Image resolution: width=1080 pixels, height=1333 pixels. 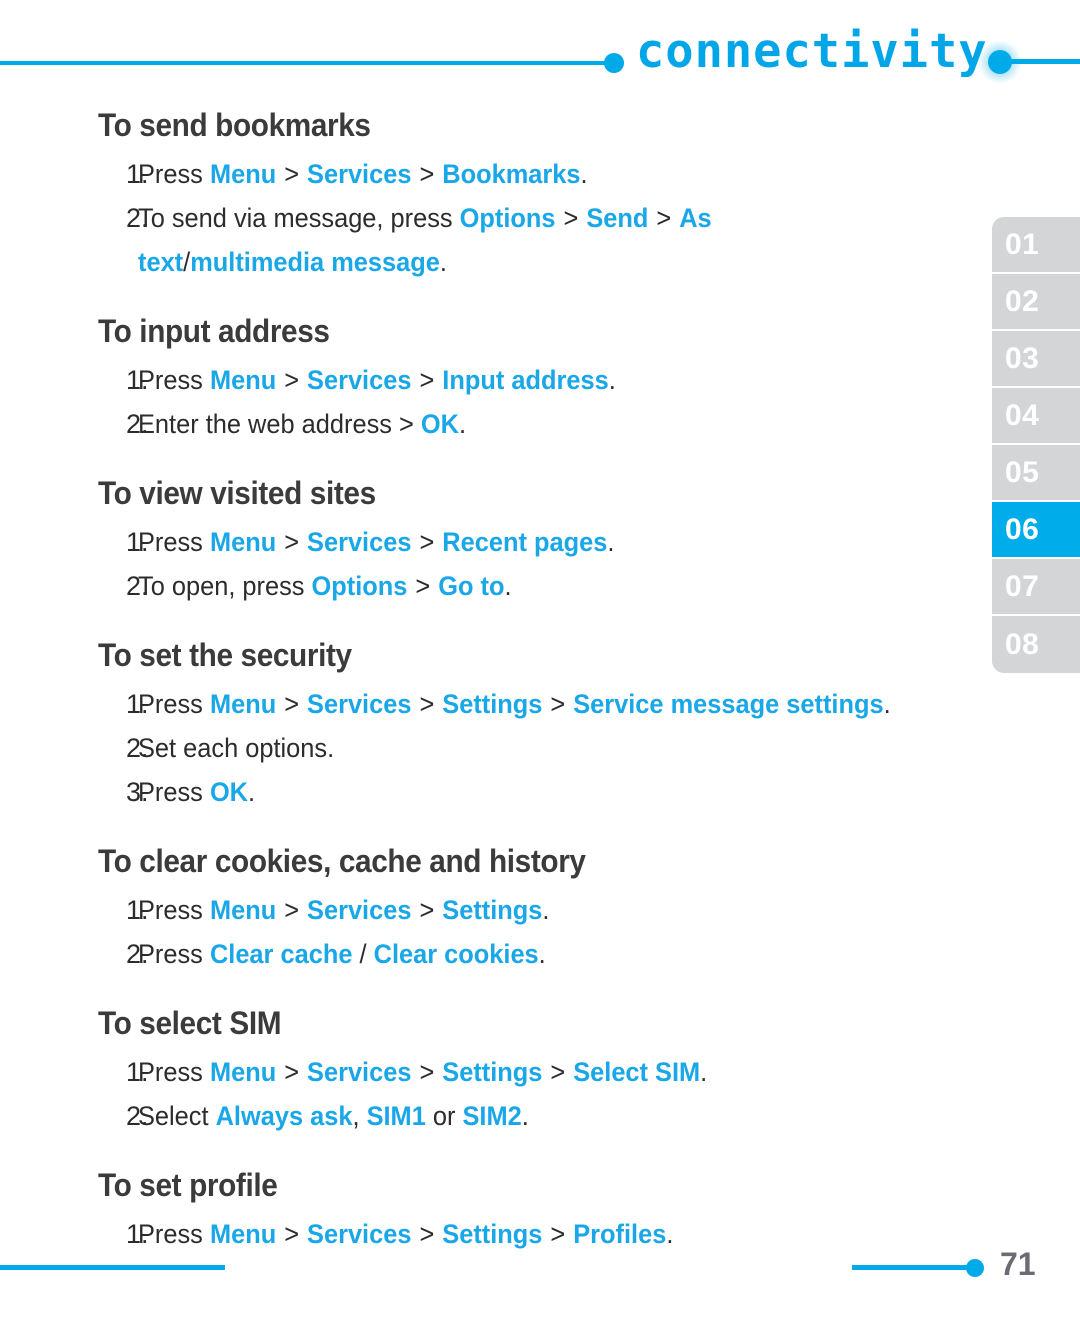 What do you see at coordinates (187, 262) in the screenshot?
I see `step-text-run: /` at bounding box center [187, 262].